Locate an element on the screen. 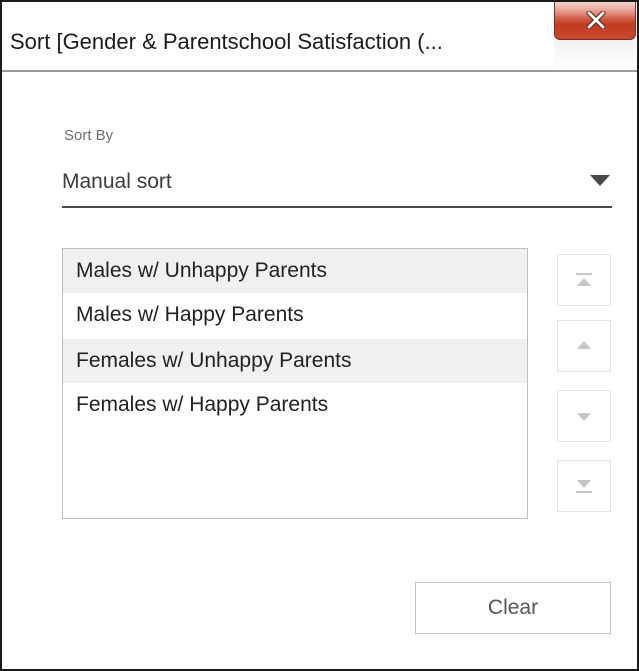 This screenshot has width=639, height=671. list-item: Females w/ Happy Parents is located at coordinates (295, 405).